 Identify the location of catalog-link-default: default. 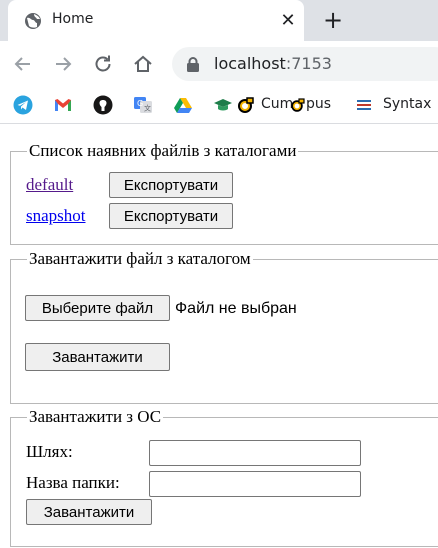
(49, 185).